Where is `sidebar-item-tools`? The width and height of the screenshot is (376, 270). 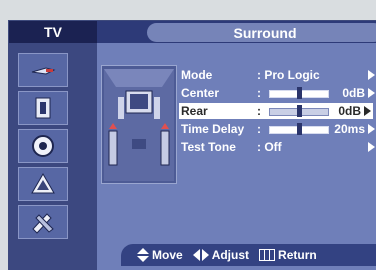 sidebar-item-tools is located at coordinates (43, 222).